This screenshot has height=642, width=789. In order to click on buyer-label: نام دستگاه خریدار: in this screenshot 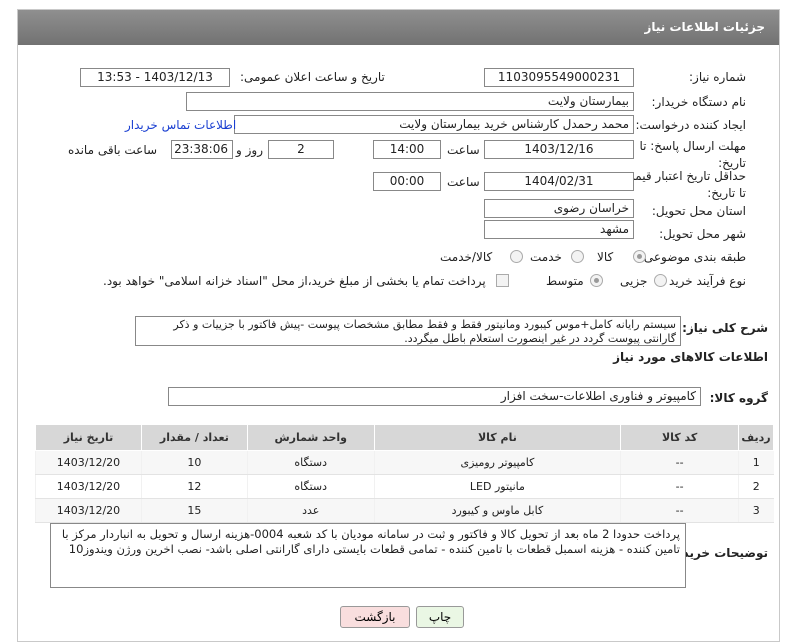, I will do `click(699, 102)`.